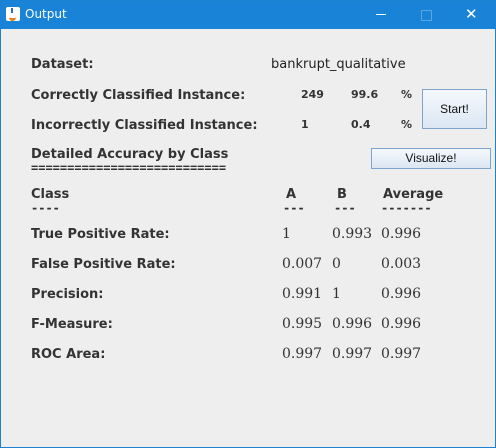 Image resolution: width=496 pixels, height=448 pixels. What do you see at coordinates (291, 194) in the screenshot?
I see `column-header-a: A` at bounding box center [291, 194].